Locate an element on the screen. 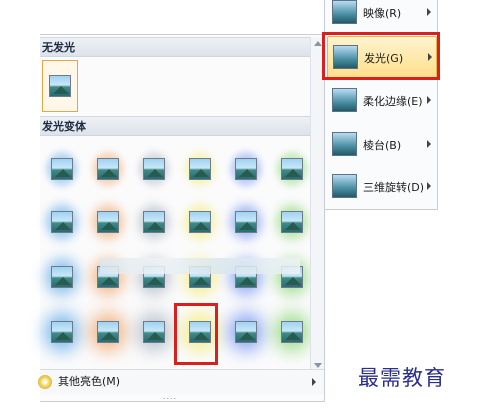 The image size is (478, 409). scroll-up-icon is located at coordinates (318, 43).